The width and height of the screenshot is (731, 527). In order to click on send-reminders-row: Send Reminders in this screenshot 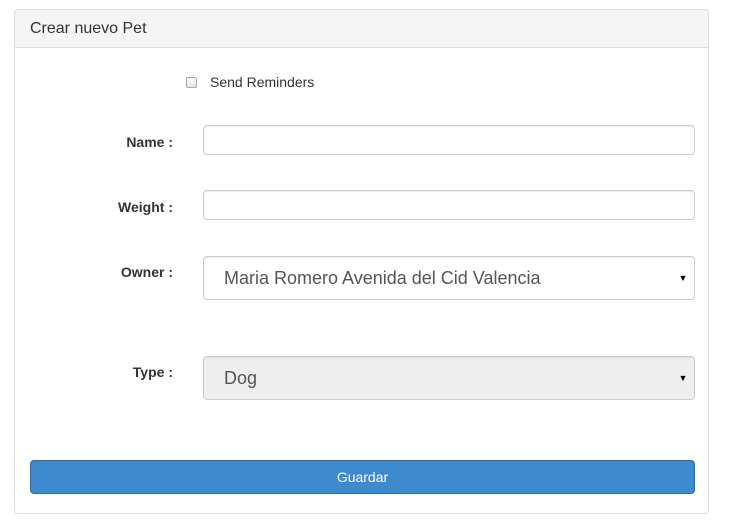, I will do `click(250, 82)`.